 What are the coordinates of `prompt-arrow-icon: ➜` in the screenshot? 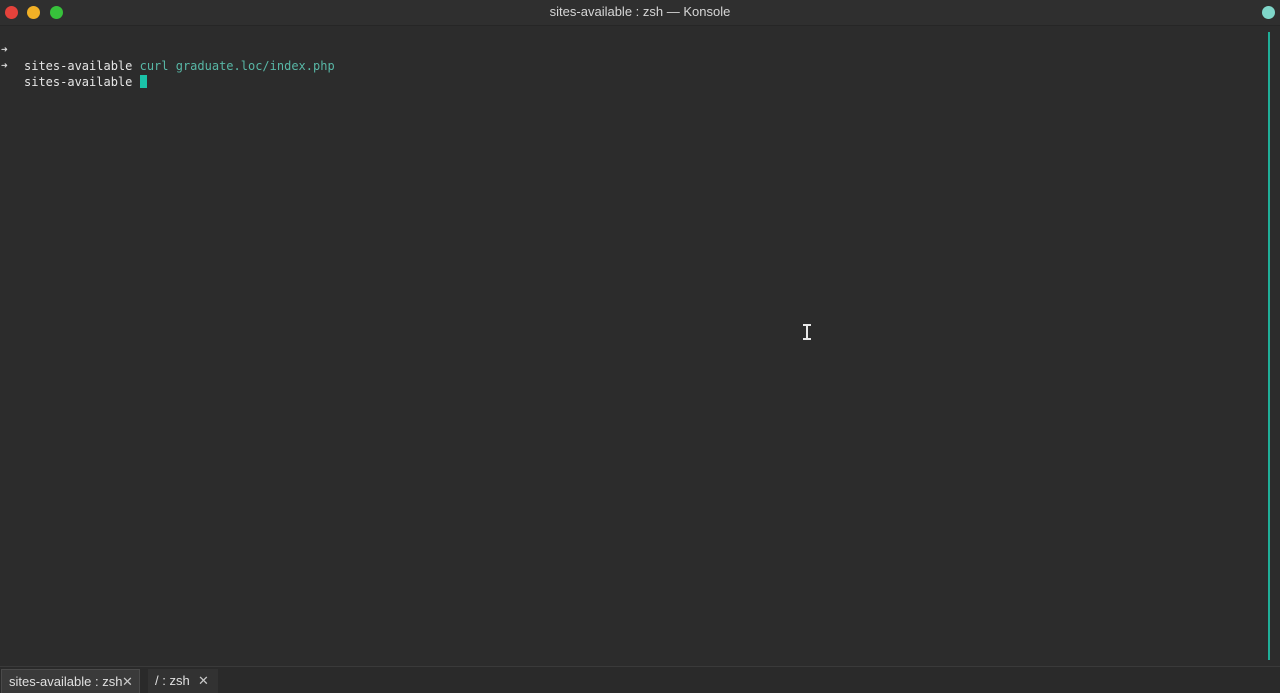 It's located at (4, 65).